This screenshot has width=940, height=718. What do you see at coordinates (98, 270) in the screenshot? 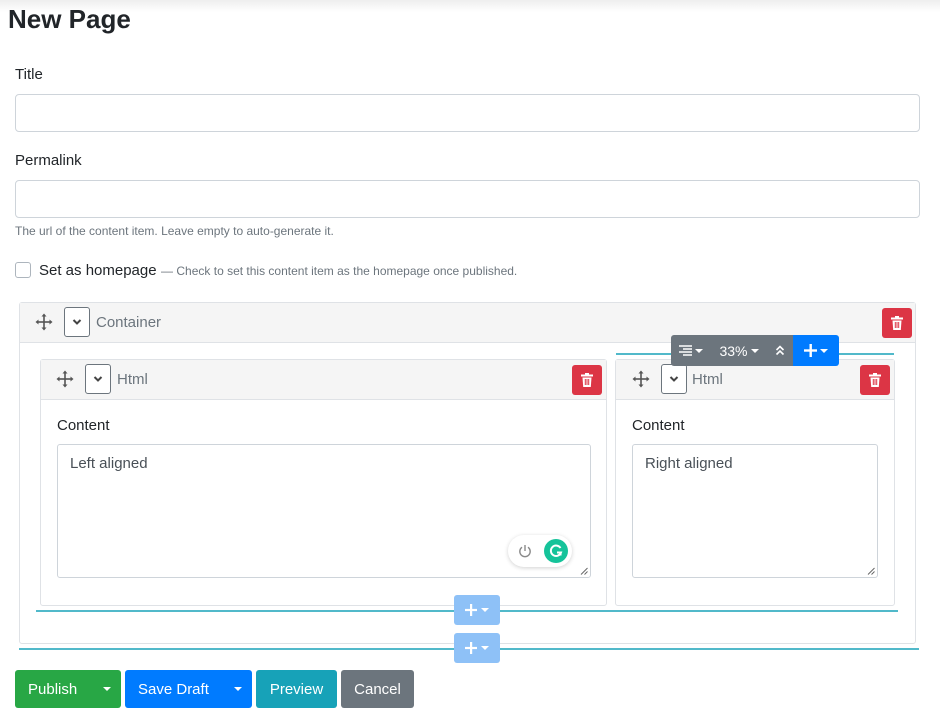
I see `homepage-label: Set as homepage` at bounding box center [98, 270].